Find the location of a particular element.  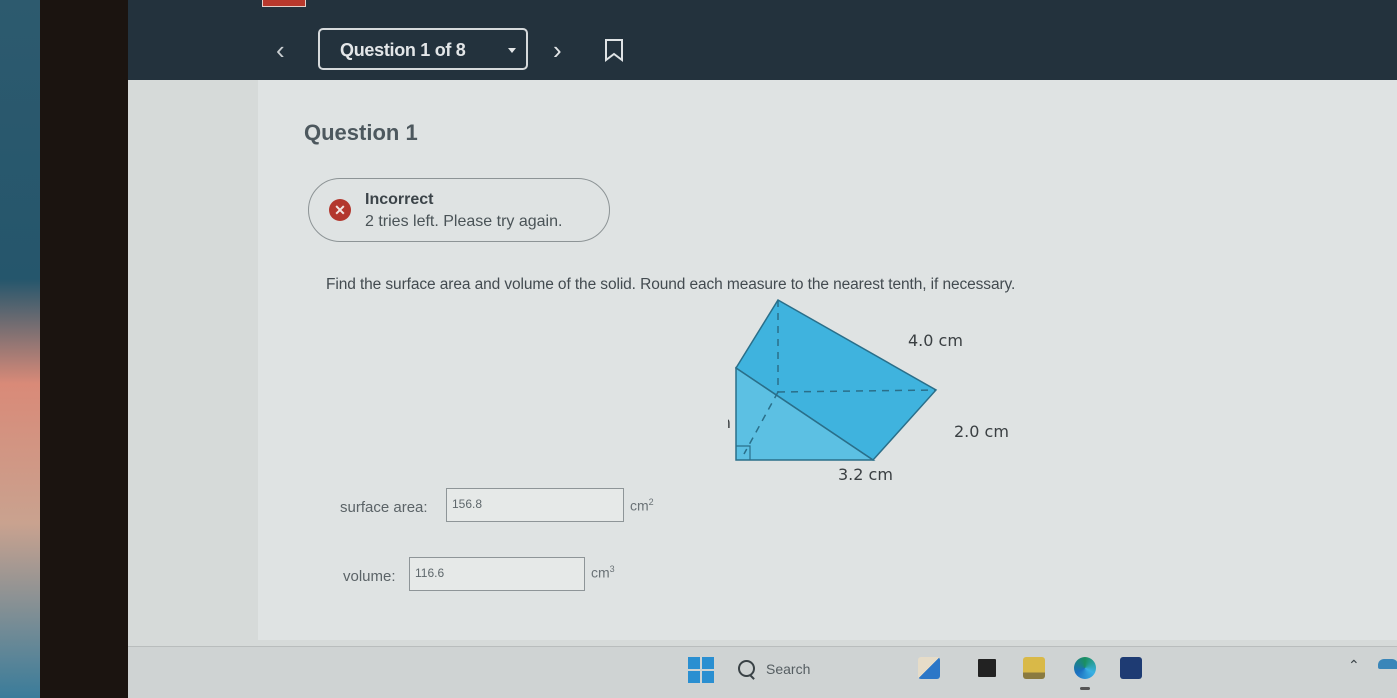

label-base: 3.2 cm is located at coordinates (865, 474).